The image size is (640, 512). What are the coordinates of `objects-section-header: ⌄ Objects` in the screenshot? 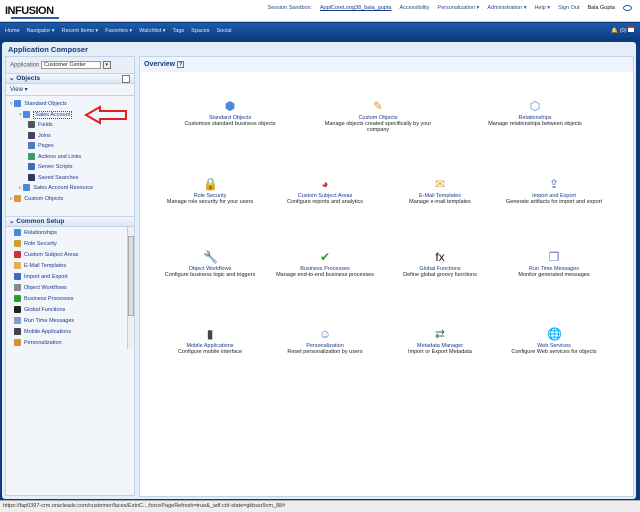 It's located at (70, 78).